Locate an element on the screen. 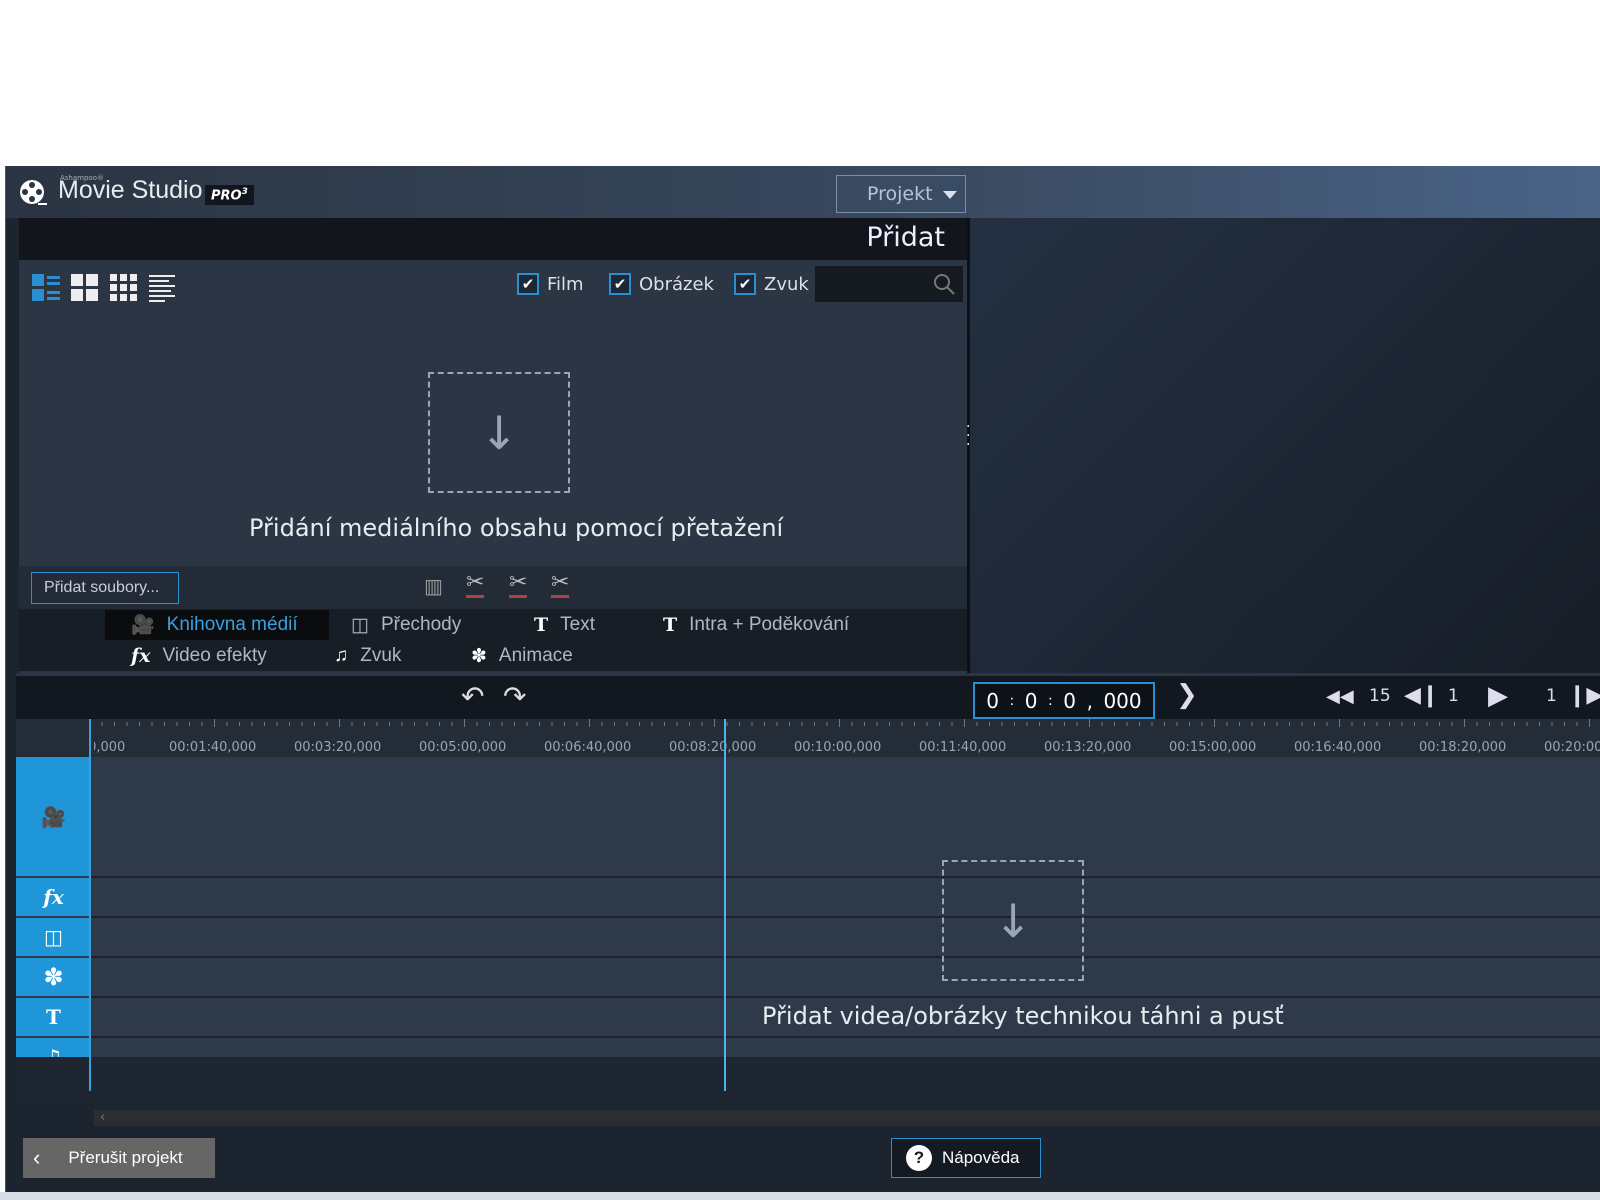 The image size is (1600, 1200). playhead is located at coordinates (725, 905).